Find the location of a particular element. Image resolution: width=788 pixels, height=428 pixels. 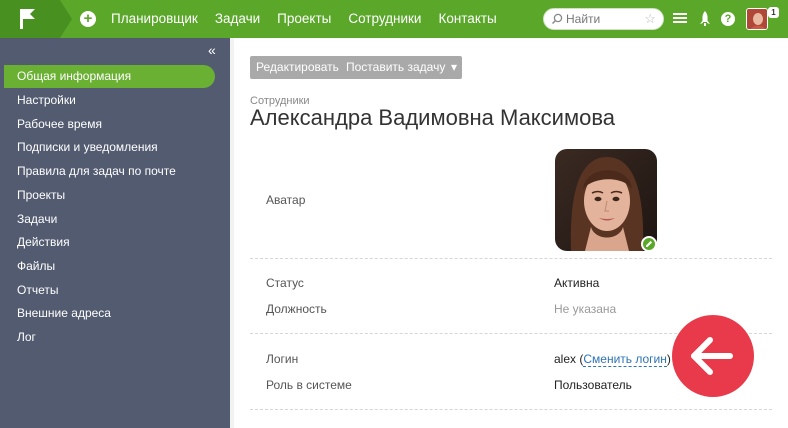

page-title: Александра Вадимовна Максимова is located at coordinates (433, 117).